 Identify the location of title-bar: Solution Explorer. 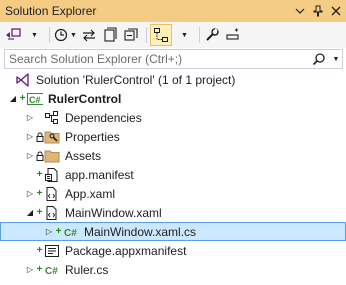
(173, 11).